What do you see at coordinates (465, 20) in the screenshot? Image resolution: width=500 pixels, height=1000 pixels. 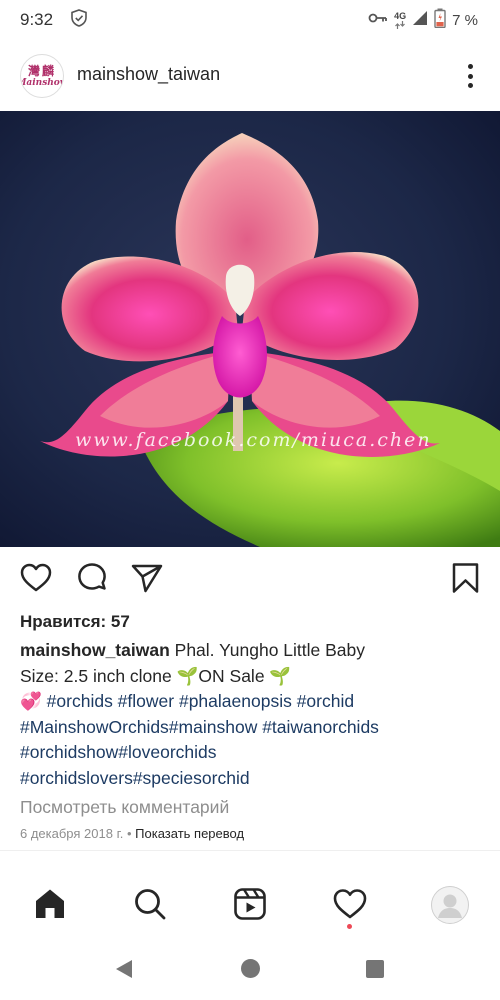 I see `battery-percent: 7 %` at bounding box center [465, 20].